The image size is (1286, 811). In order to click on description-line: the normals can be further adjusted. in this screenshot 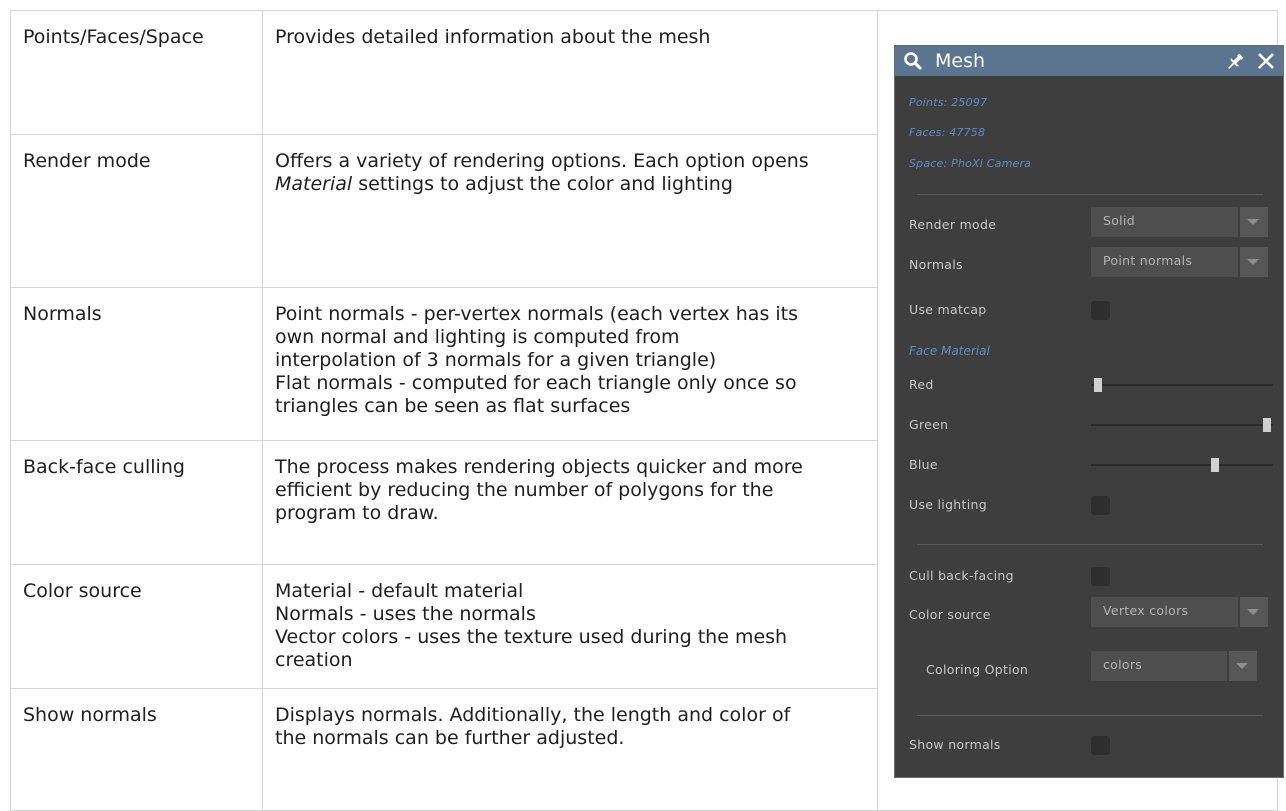, I will do `click(570, 738)`.